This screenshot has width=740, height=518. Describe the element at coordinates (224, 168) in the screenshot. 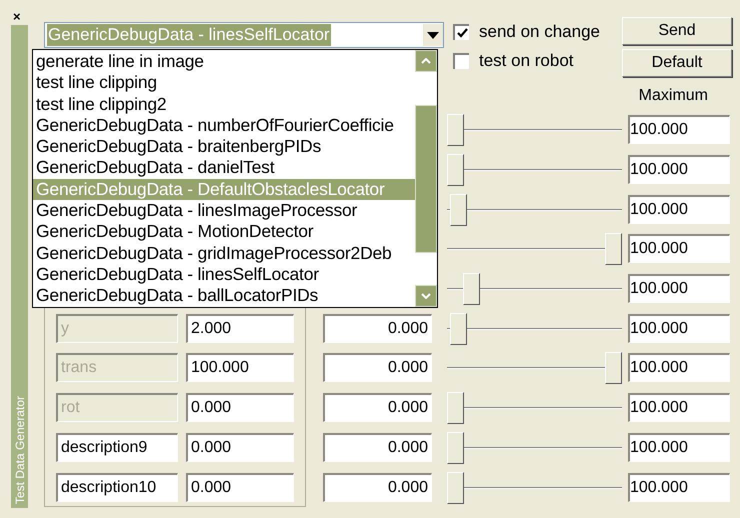

I see `list-item: GenericDebugData - danielTest` at that location.